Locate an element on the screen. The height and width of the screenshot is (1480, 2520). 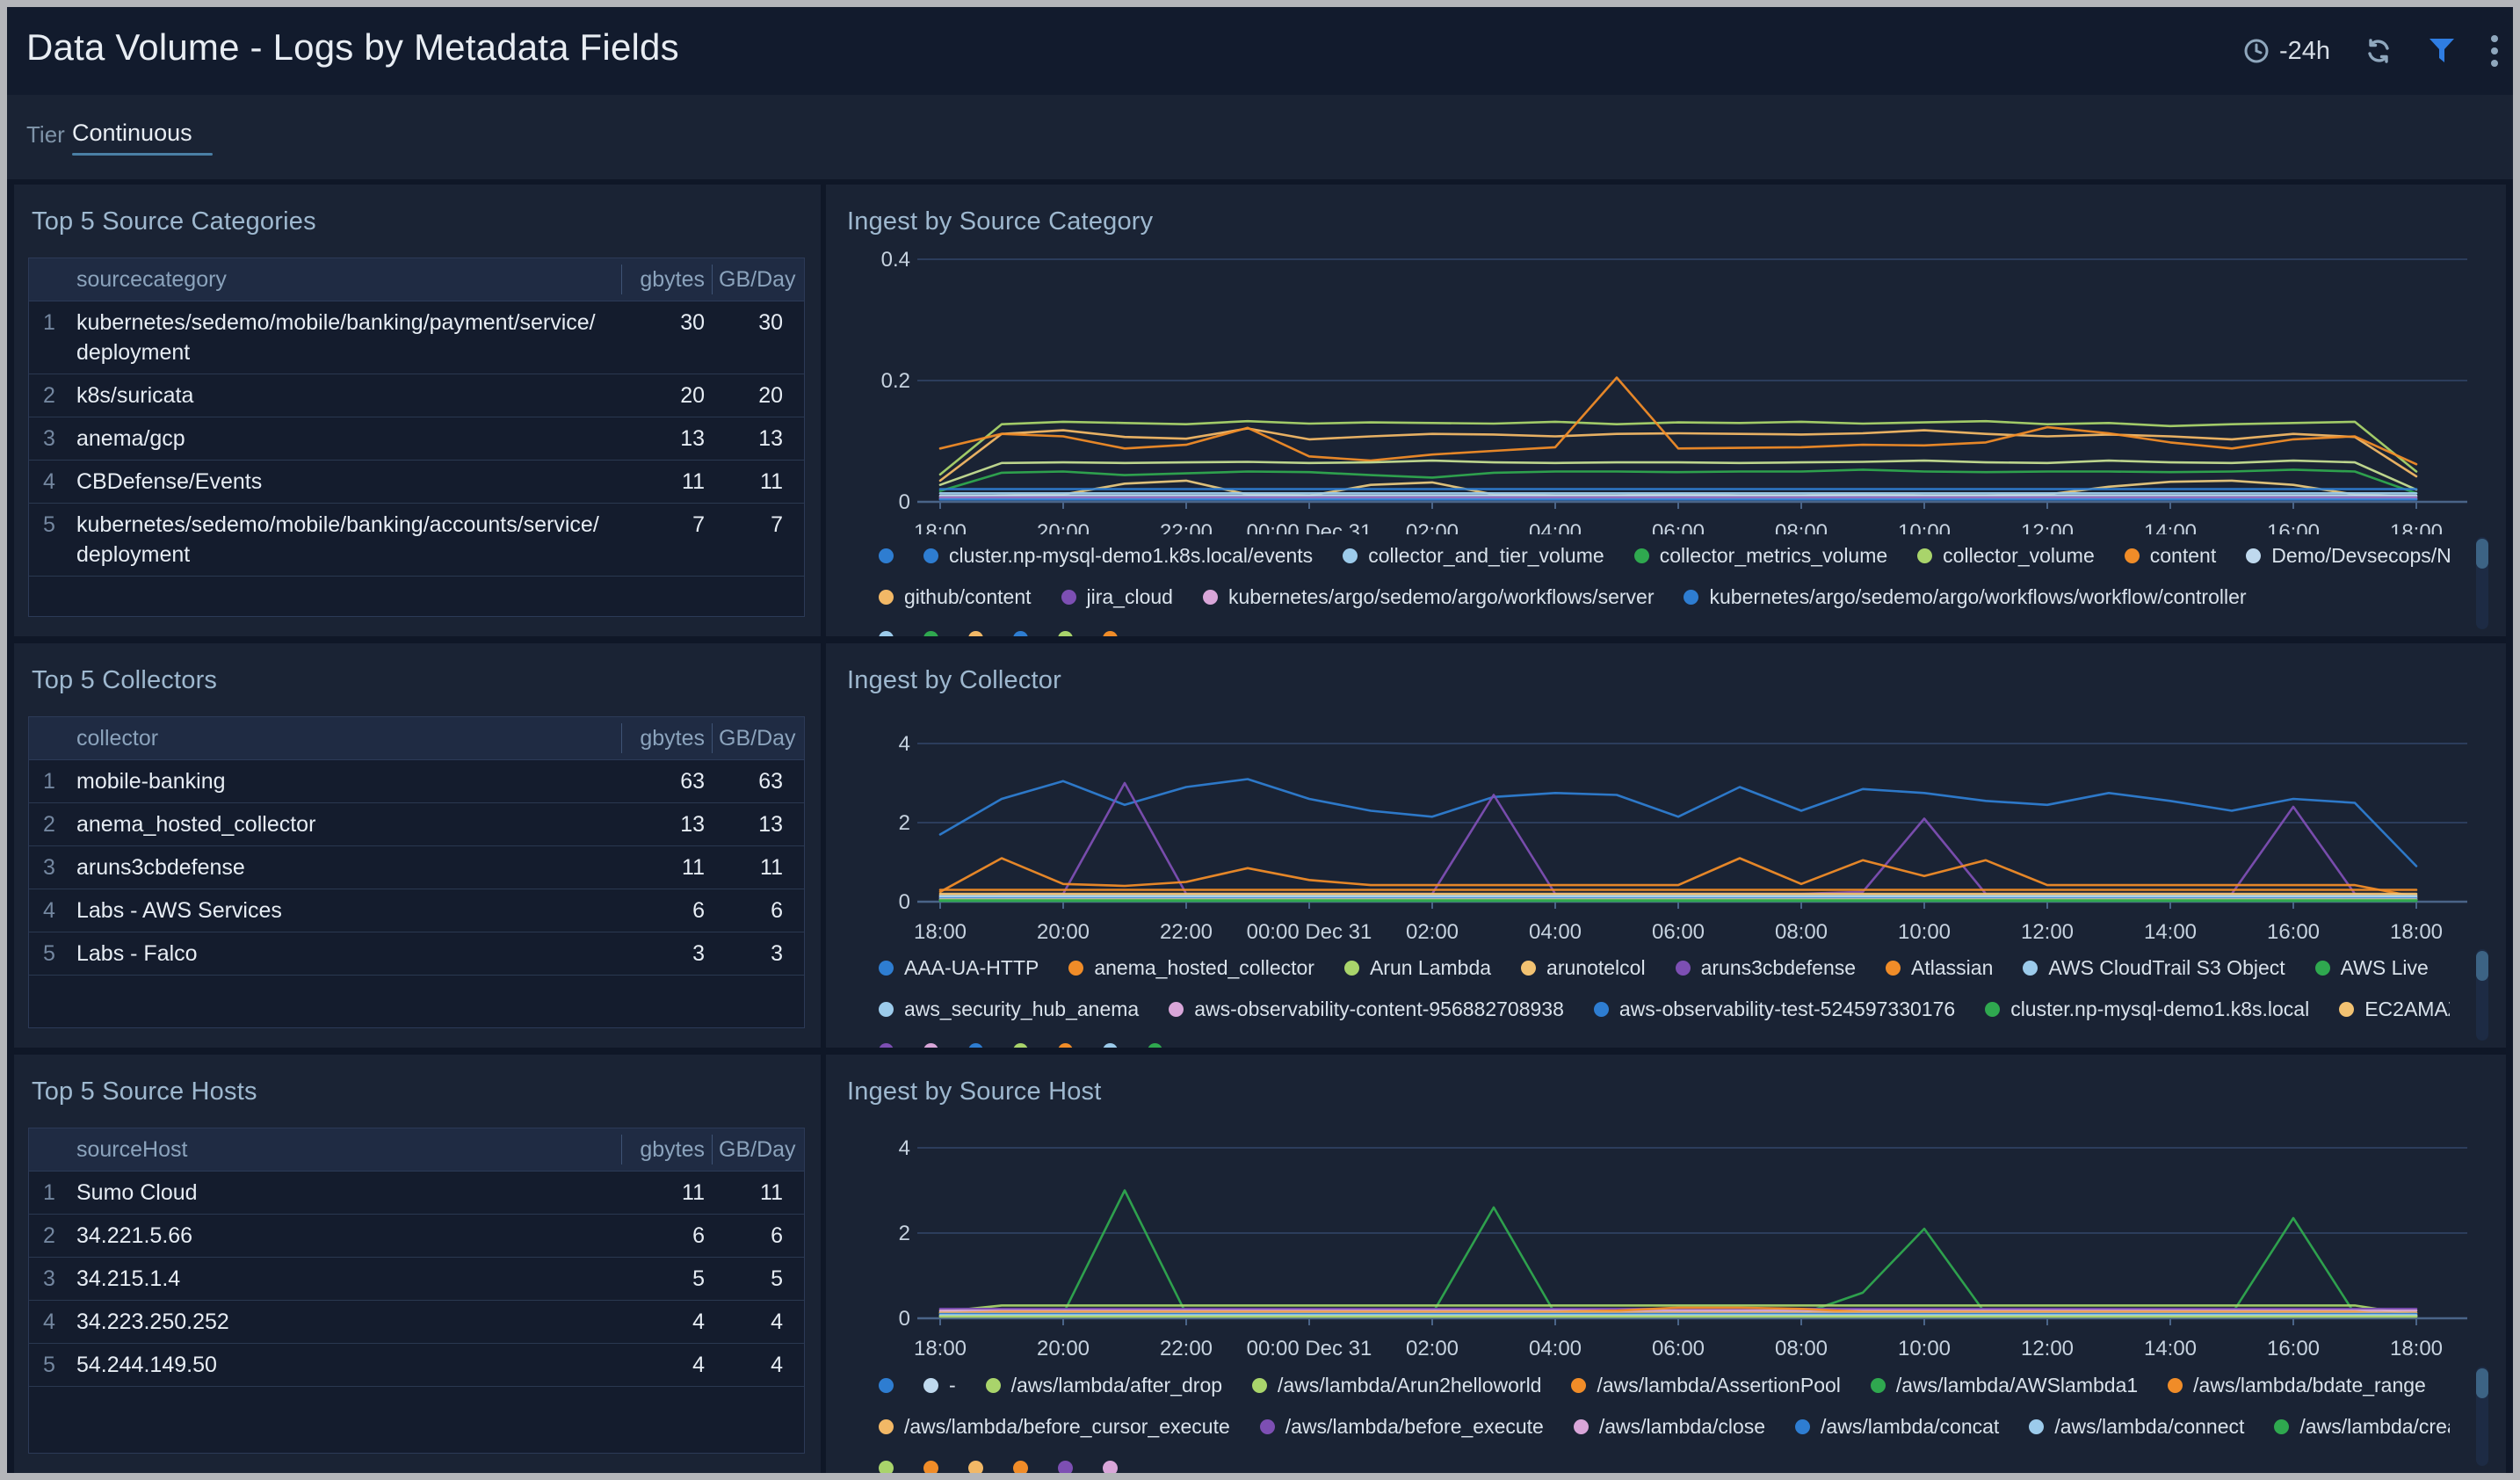
table-row: 5 54.244.149.50 4 4 is located at coordinates (416, 1365).